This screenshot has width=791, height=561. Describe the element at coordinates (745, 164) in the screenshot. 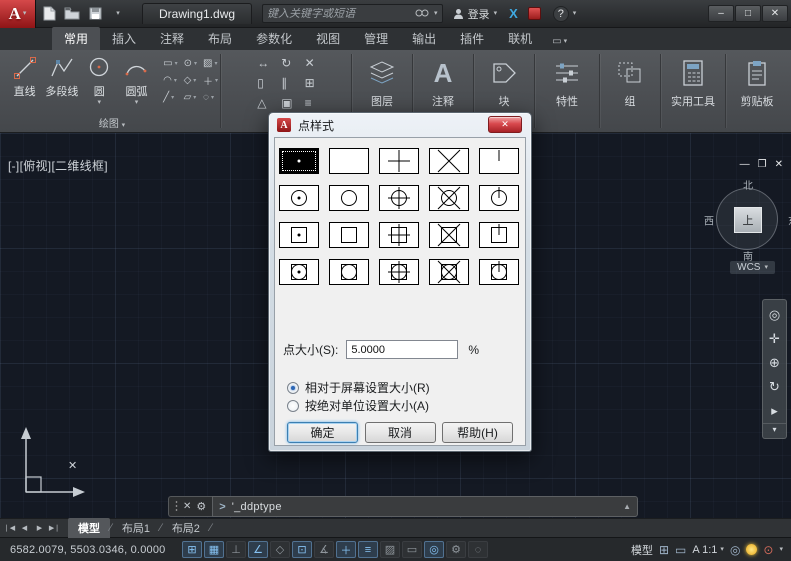

I see `doc-minimize-icon: —` at that location.